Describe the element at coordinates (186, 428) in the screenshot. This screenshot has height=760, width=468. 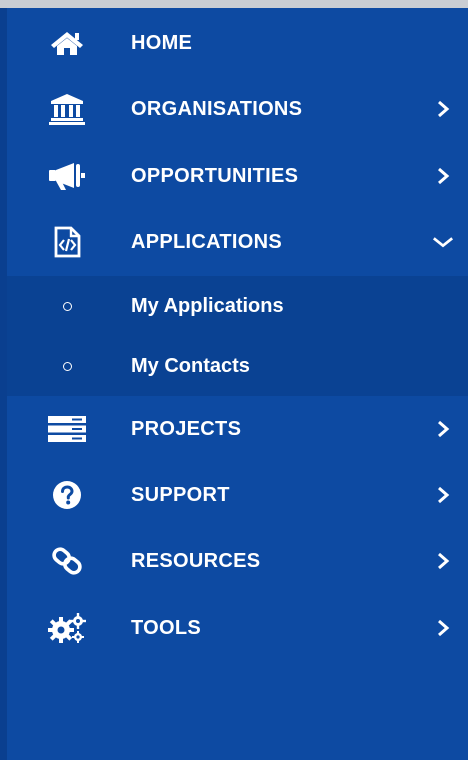
I see `sidebar-item-label: PROJECTS` at that location.